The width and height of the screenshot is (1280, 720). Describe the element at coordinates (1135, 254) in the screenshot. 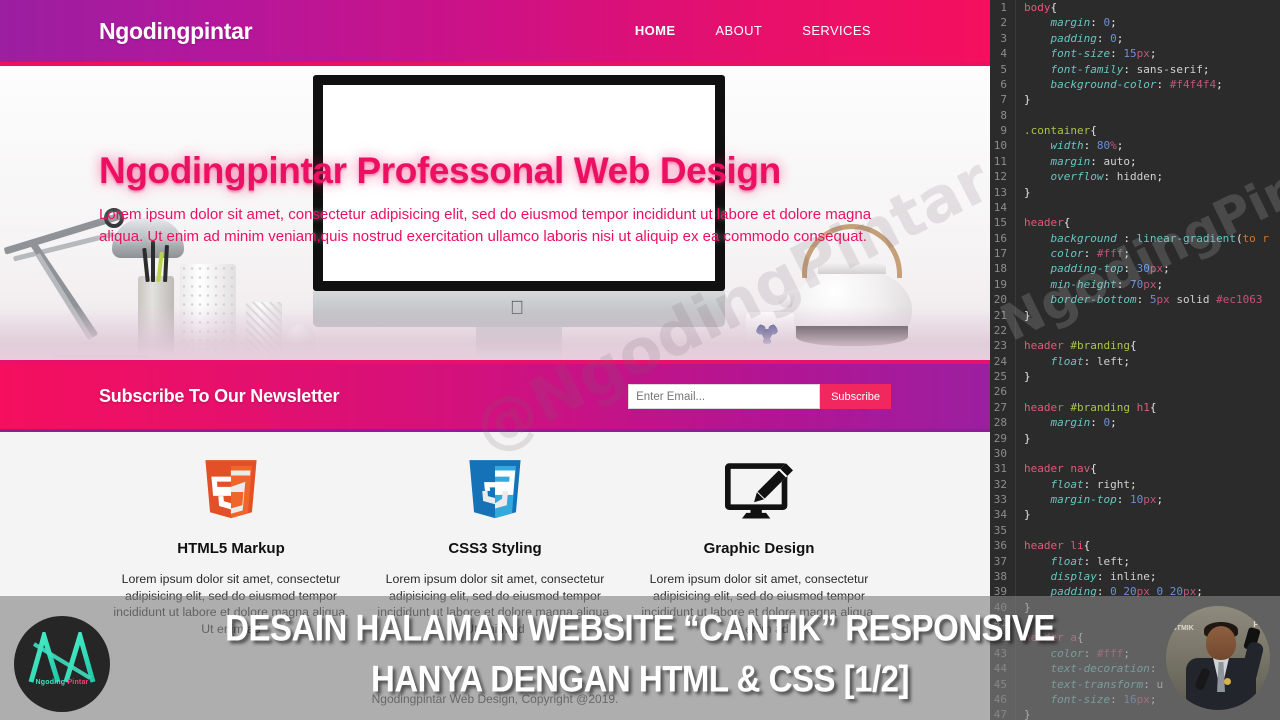

I see `code-line: 17 color: #fff;` at that location.